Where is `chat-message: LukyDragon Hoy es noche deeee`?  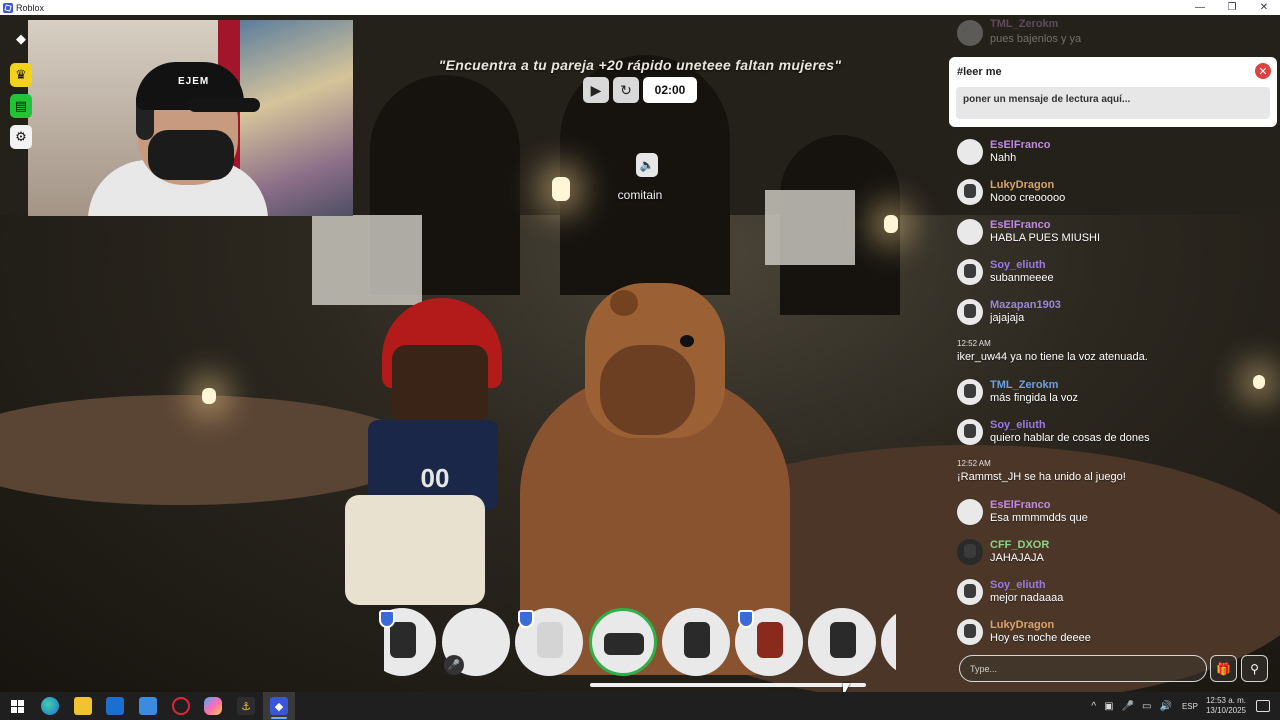
chat-message: LukyDragon Hoy es noche deeee is located at coordinates (1117, 638).